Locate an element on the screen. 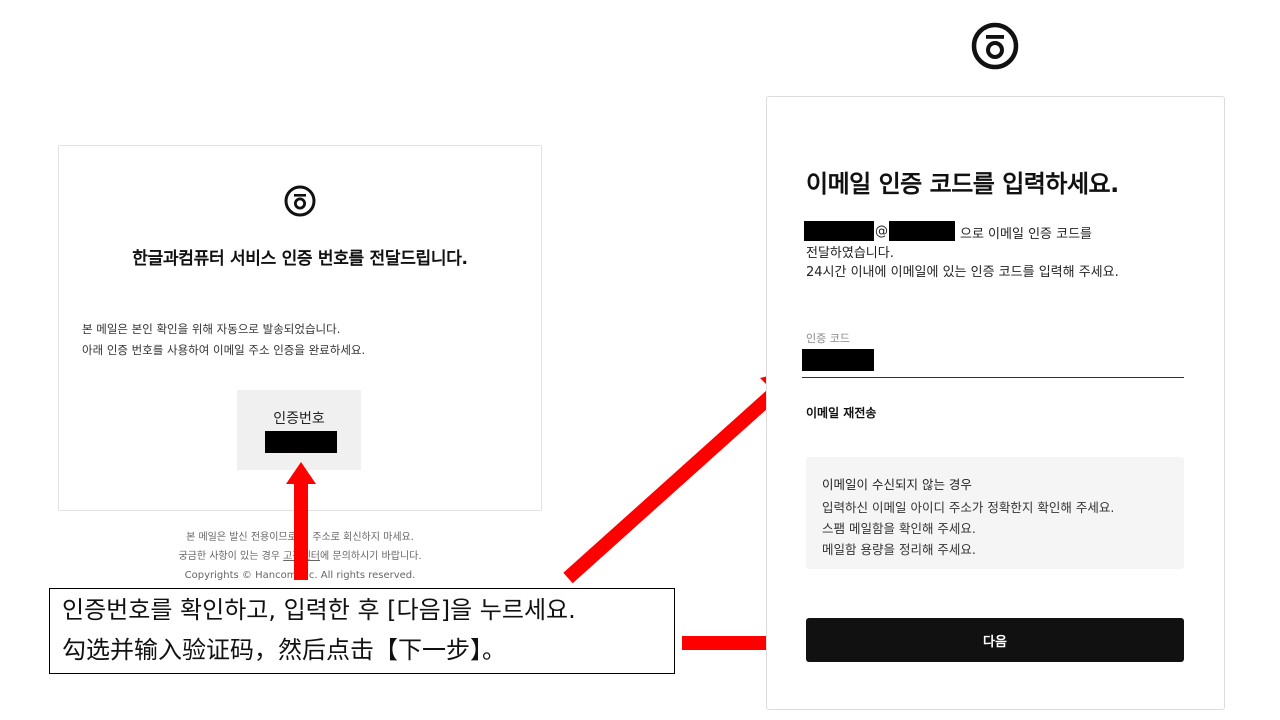 The height and width of the screenshot is (720, 1280). email-at-sign: @ is located at coordinates (881, 231).